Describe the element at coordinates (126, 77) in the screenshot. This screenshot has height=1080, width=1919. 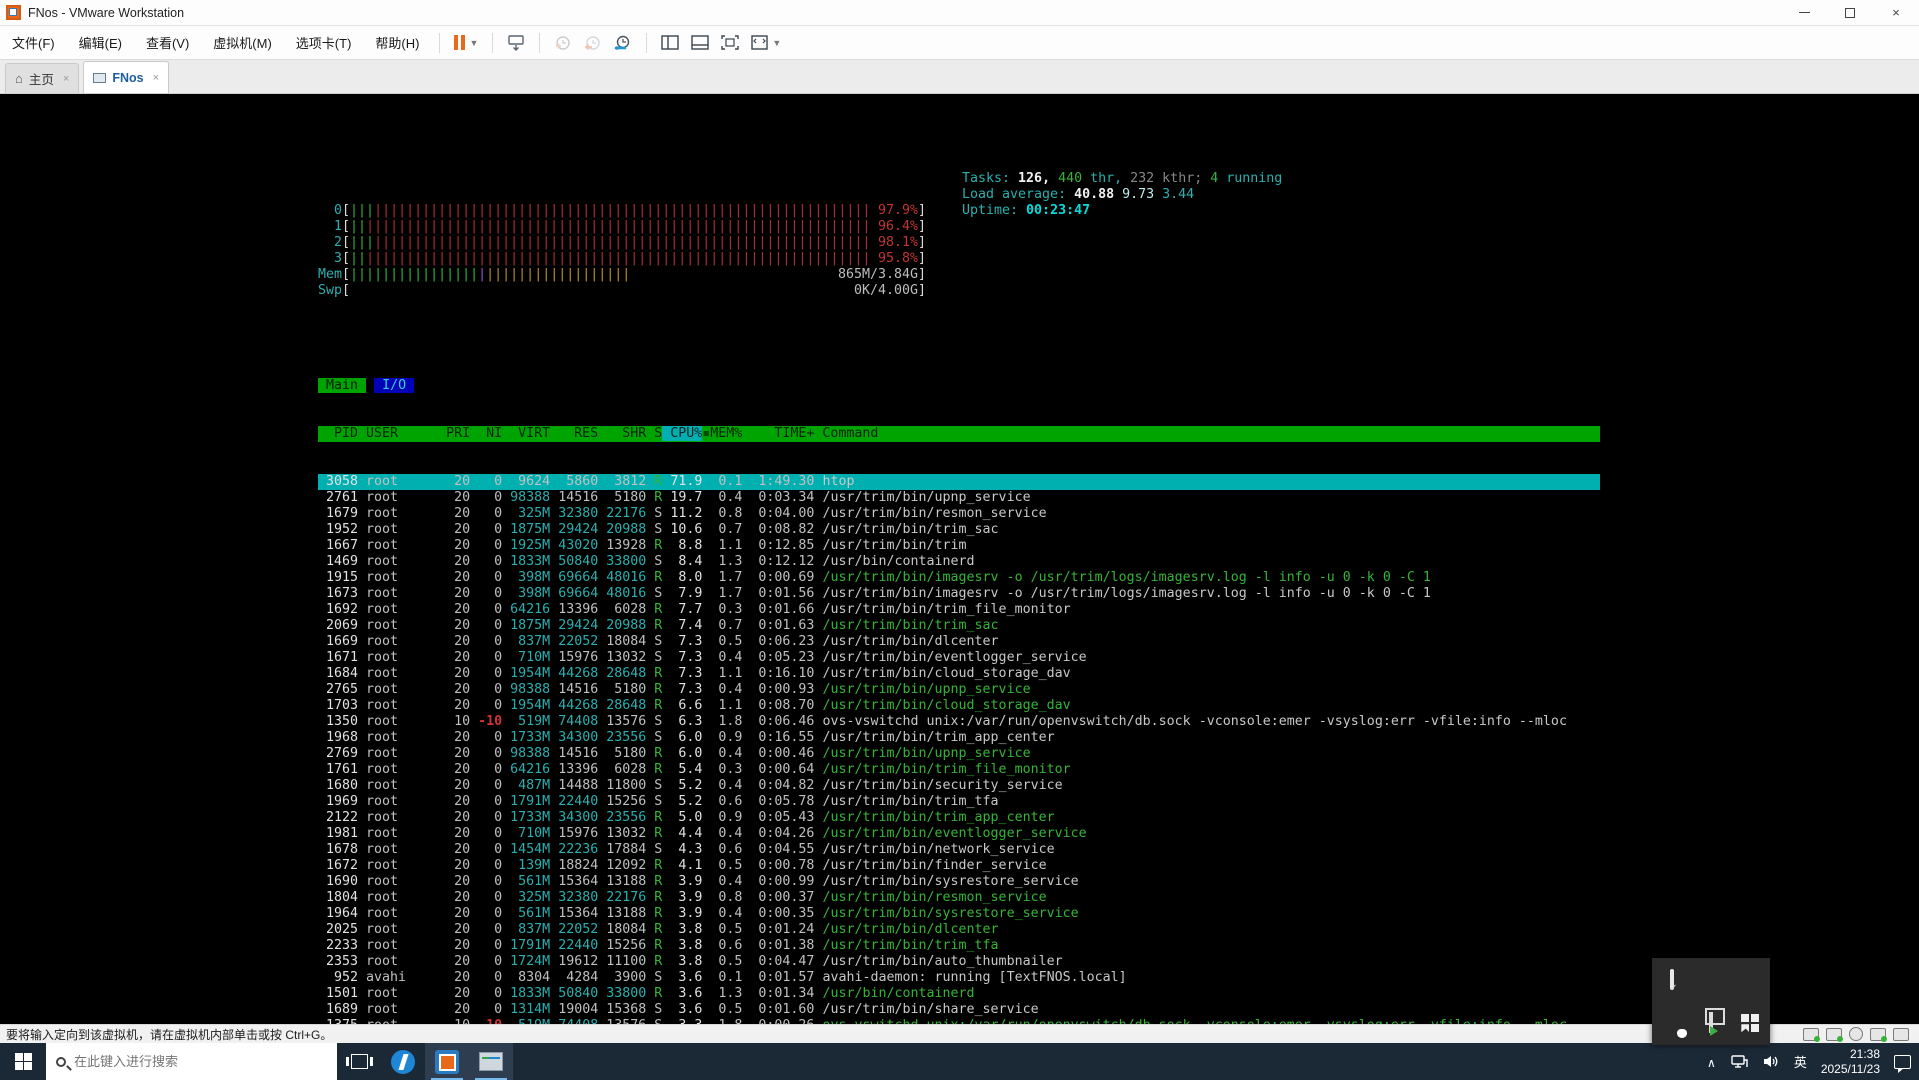
I see `tab-fnos: FNos ×` at that location.